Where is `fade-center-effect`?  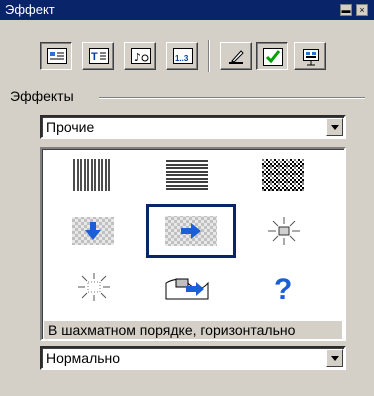 fade-center-effect is located at coordinates (283, 231).